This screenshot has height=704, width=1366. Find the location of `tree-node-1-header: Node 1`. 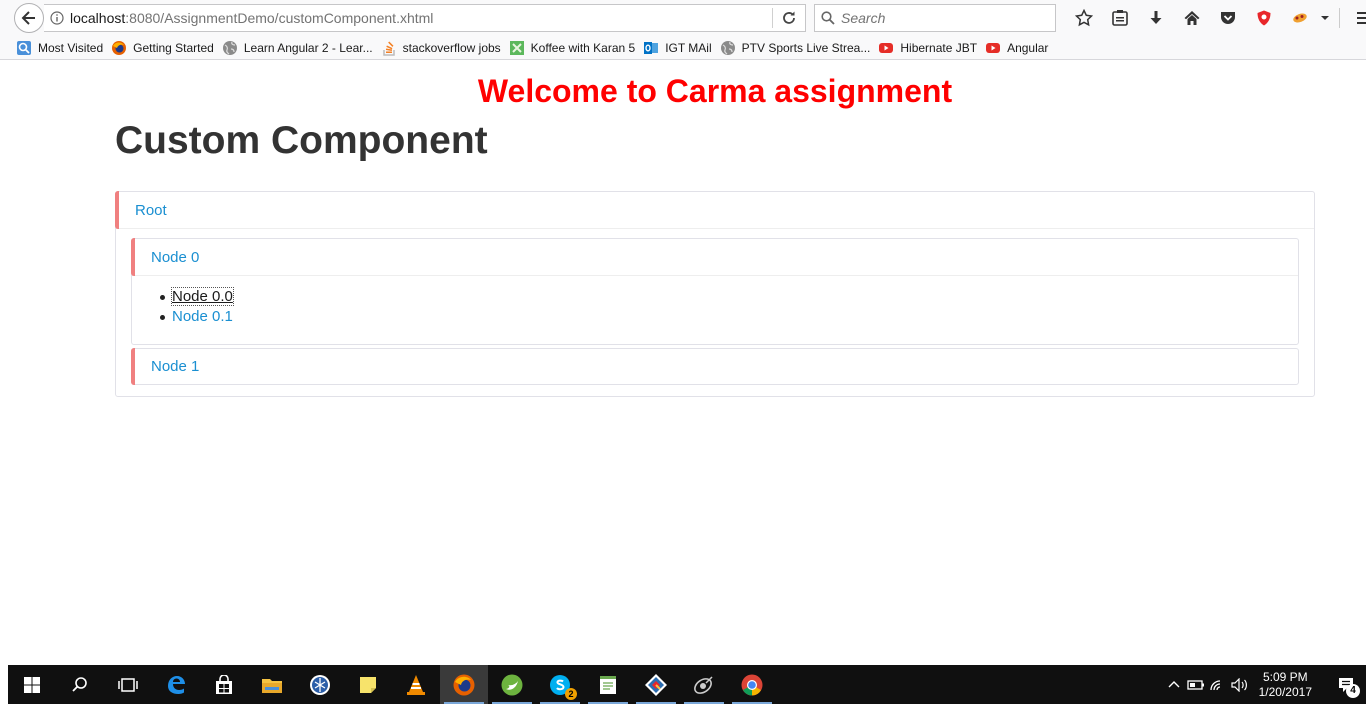

tree-node-1-header: Node 1 is located at coordinates (714, 366).